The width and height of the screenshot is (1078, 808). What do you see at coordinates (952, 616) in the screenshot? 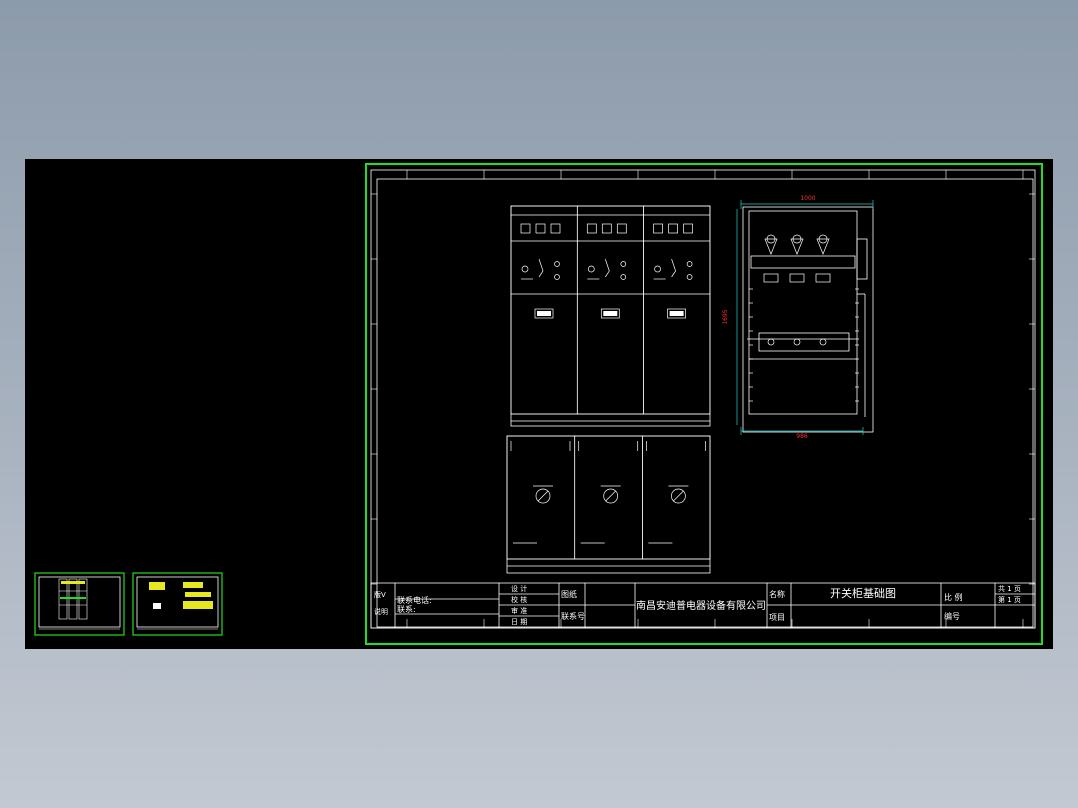
I see `tb-number-label: 编号` at bounding box center [952, 616].